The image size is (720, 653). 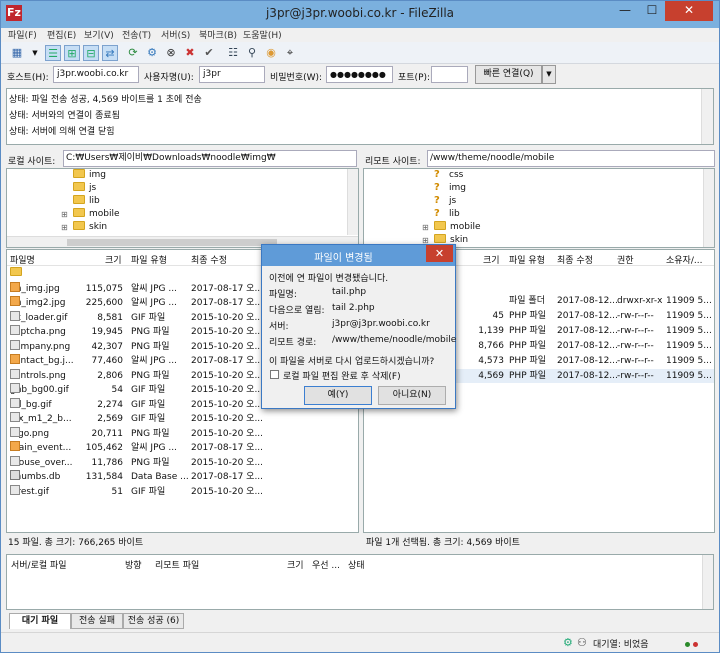 What do you see at coordinates (652, 11) in the screenshot?
I see `maximize-button: ☐` at bounding box center [652, 11].